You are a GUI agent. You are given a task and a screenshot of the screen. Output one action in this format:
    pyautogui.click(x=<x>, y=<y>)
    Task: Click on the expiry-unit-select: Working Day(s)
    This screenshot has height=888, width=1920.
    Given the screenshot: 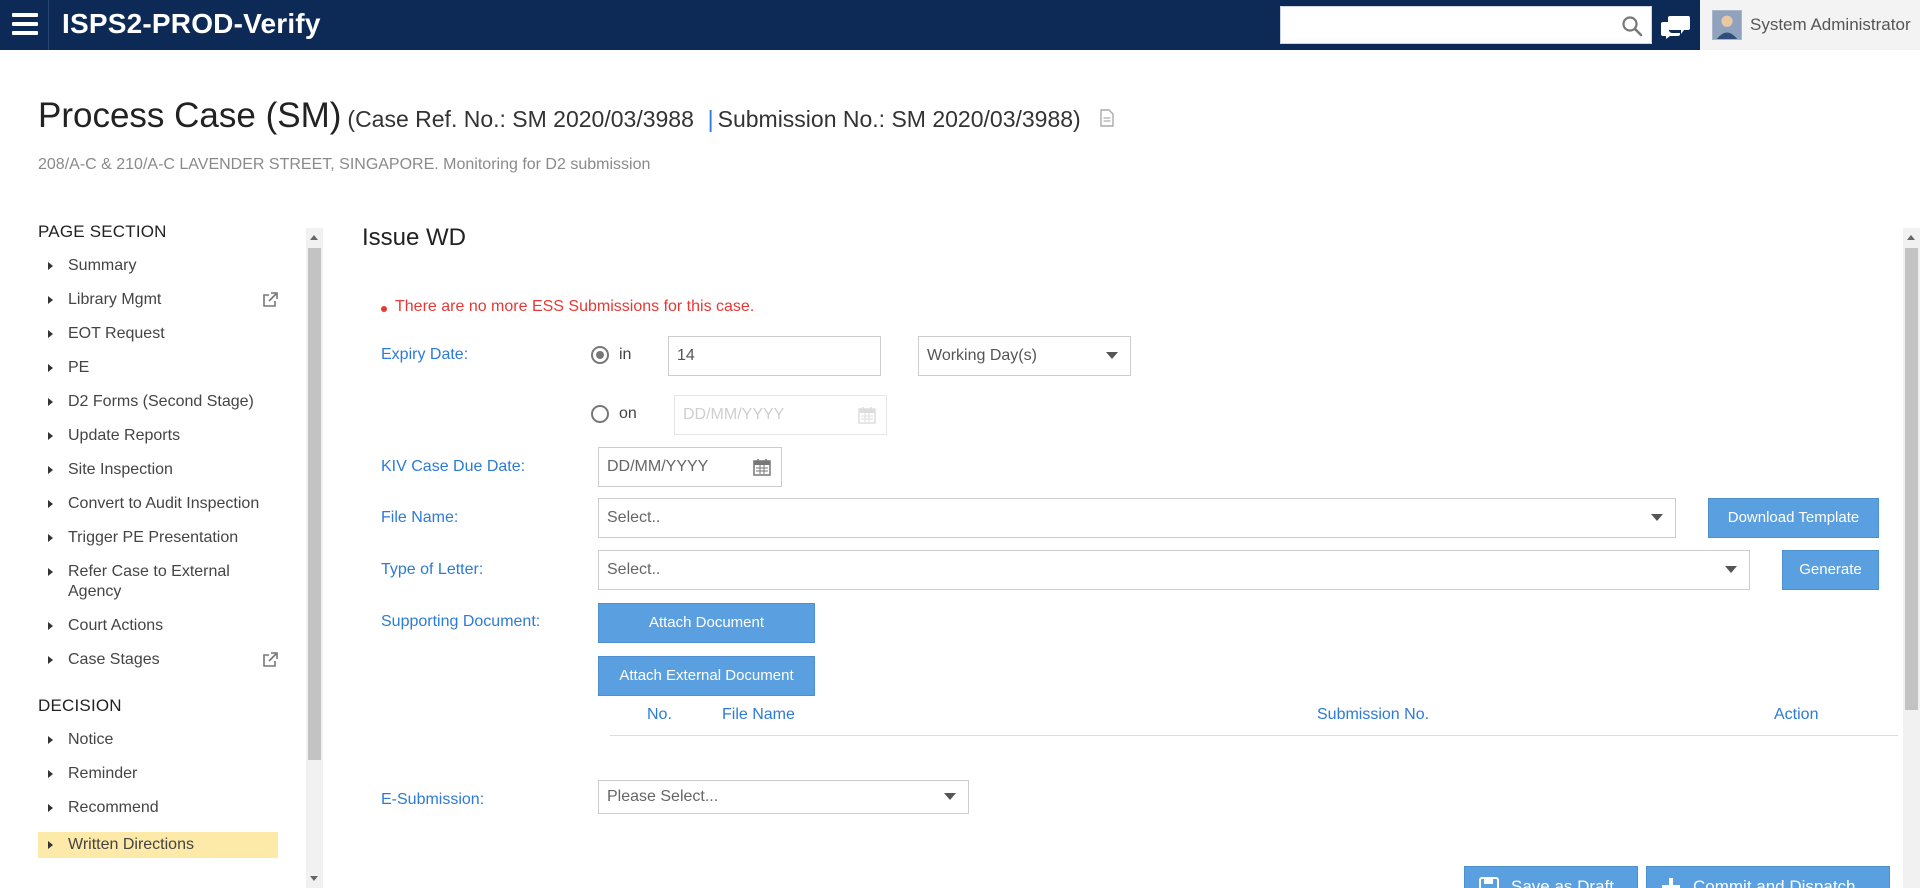 What is the action you would take?
    pyautogui.click(x=1024, y=356)
    